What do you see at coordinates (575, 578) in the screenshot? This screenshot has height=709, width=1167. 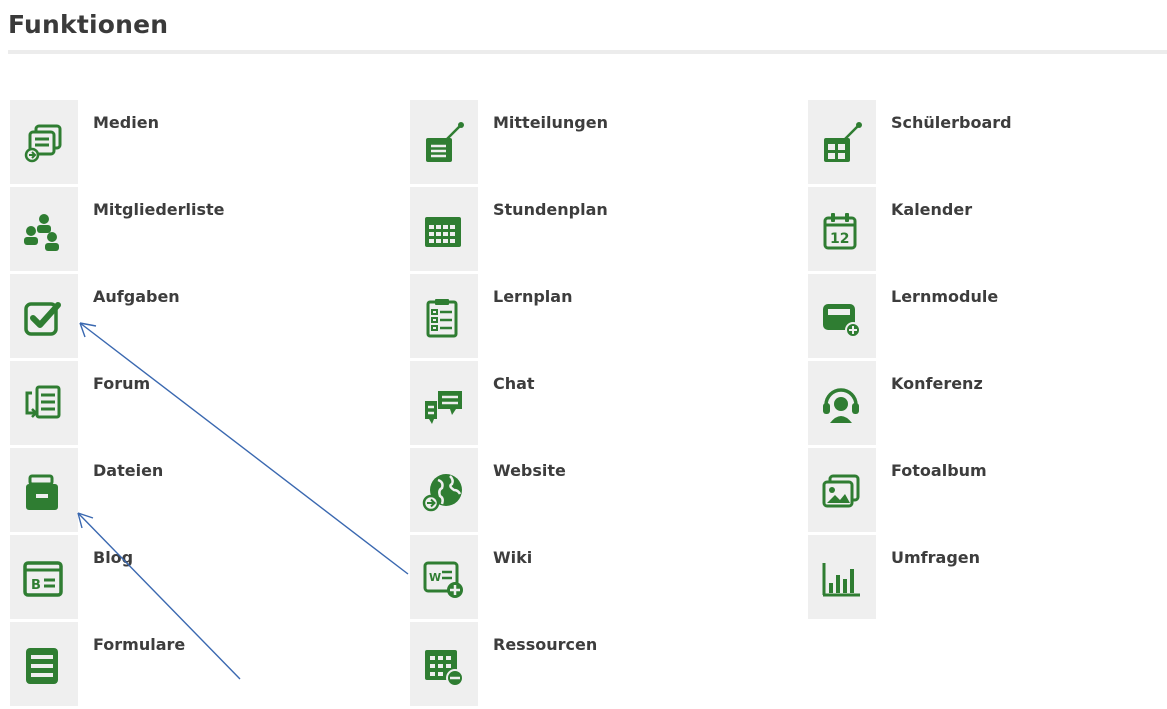 I see `function-item-wiki: W Wiki` at bounding box center [575, 578].